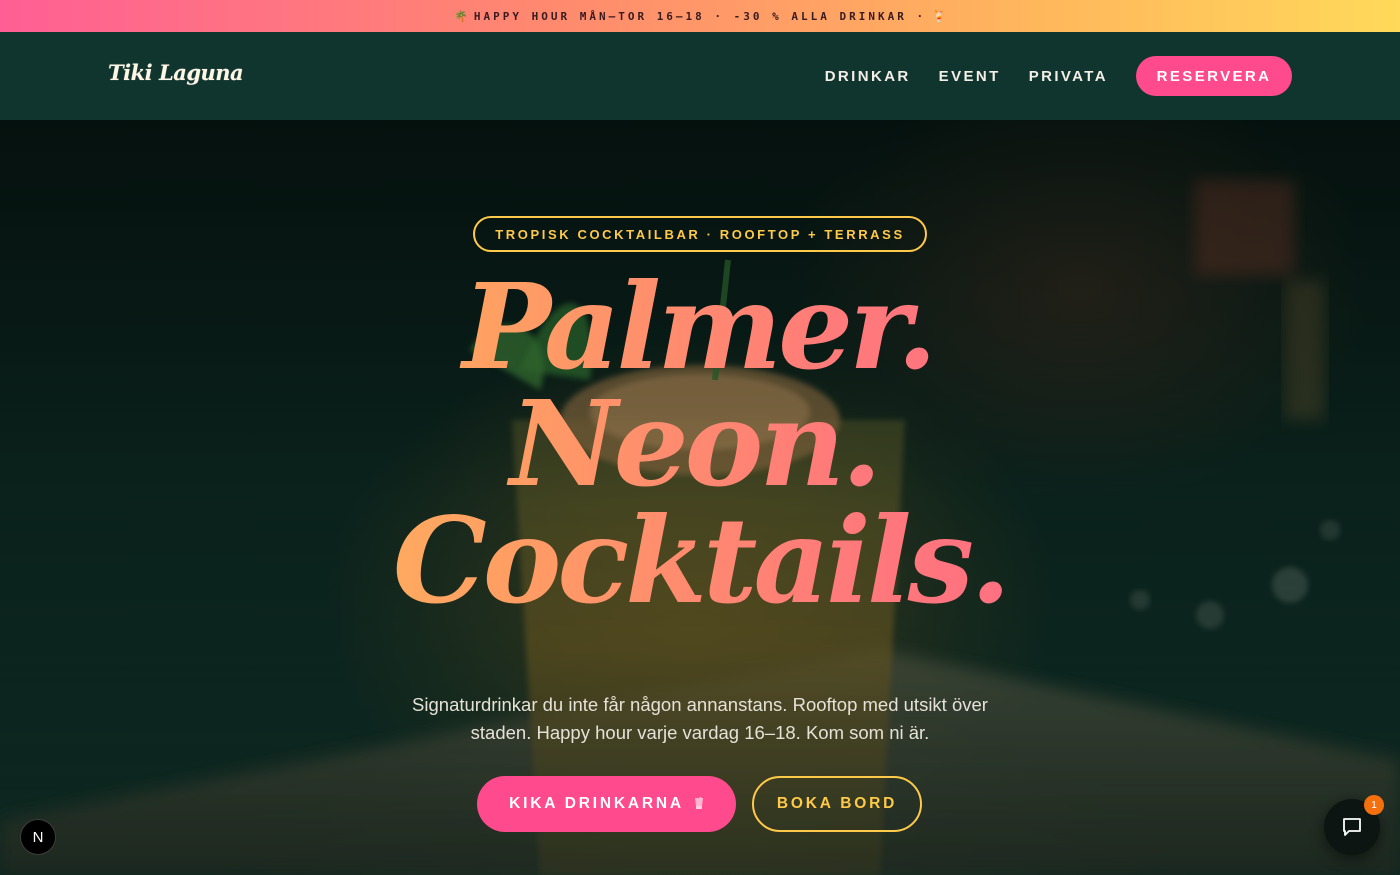  Describe the element at coordinates (700, 234) in the screenshot. I see `hero-badge: TROPISK COCKTAILBAR · ROOFTOP + TERRASS` at that location.